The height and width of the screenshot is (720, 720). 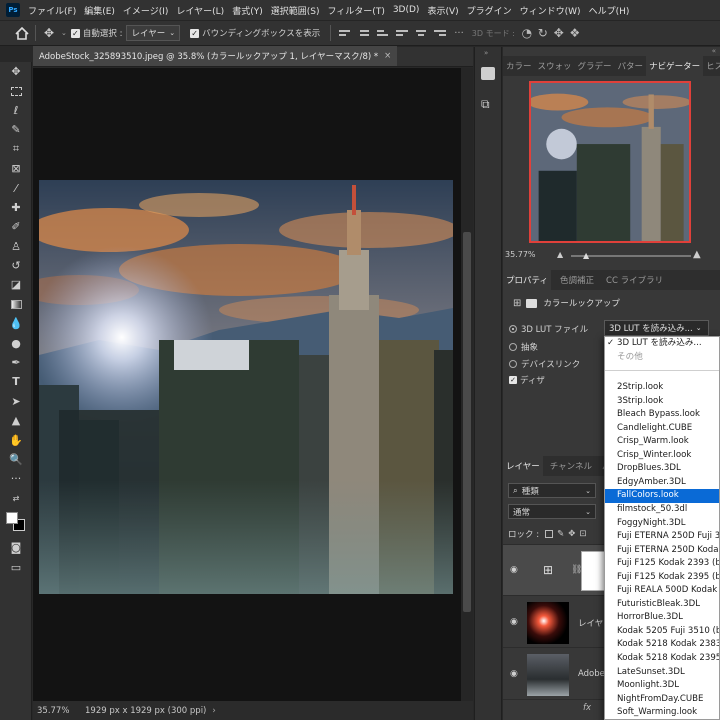 I want to click on 3d-orbit-icon: ◔, so click(x=527, y=33).